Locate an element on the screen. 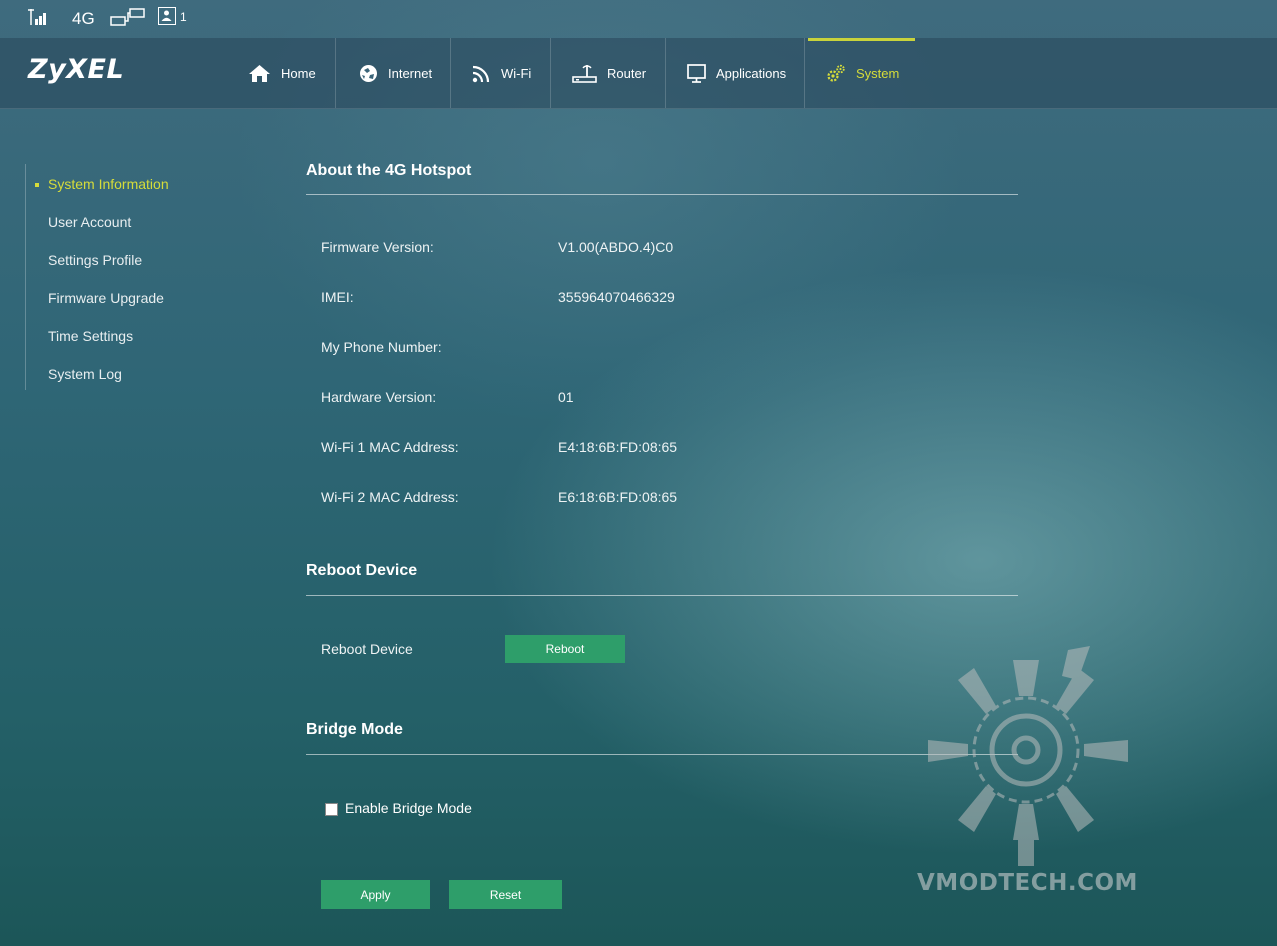  active-bullet is located at coordinates (37, 185).